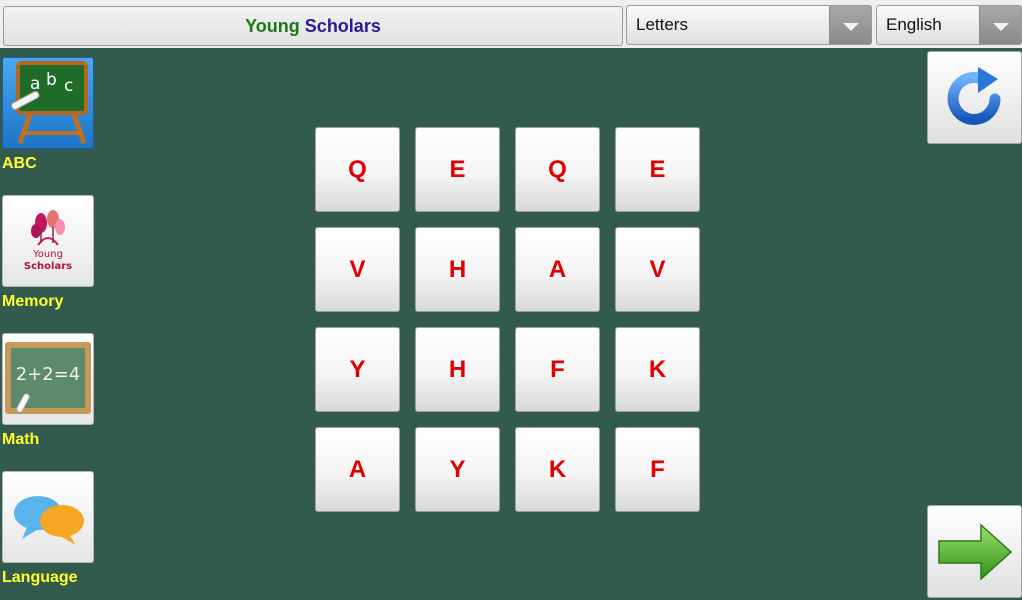  I want to click on speech-bubbles-icon, so click(49, 520).